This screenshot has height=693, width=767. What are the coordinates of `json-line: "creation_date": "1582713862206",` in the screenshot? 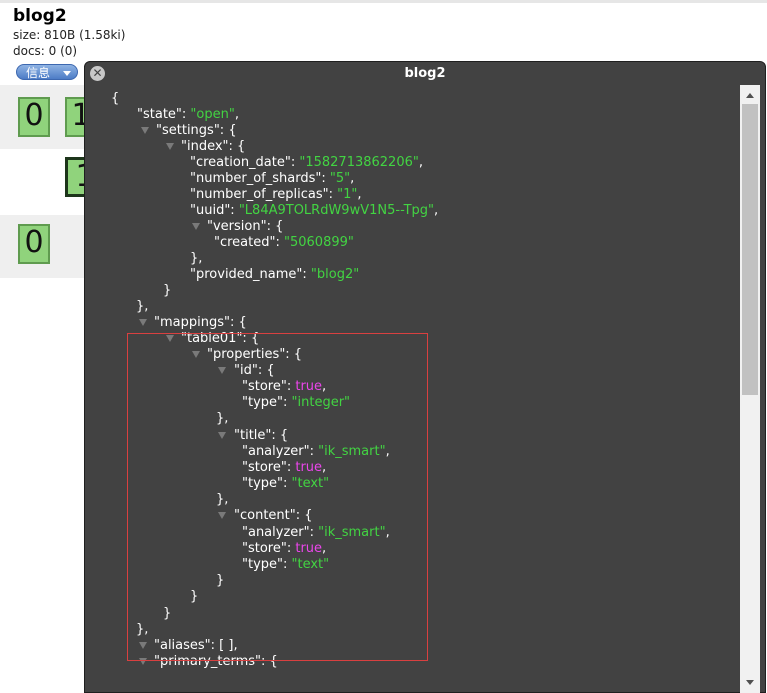 It's located at (306, 162).